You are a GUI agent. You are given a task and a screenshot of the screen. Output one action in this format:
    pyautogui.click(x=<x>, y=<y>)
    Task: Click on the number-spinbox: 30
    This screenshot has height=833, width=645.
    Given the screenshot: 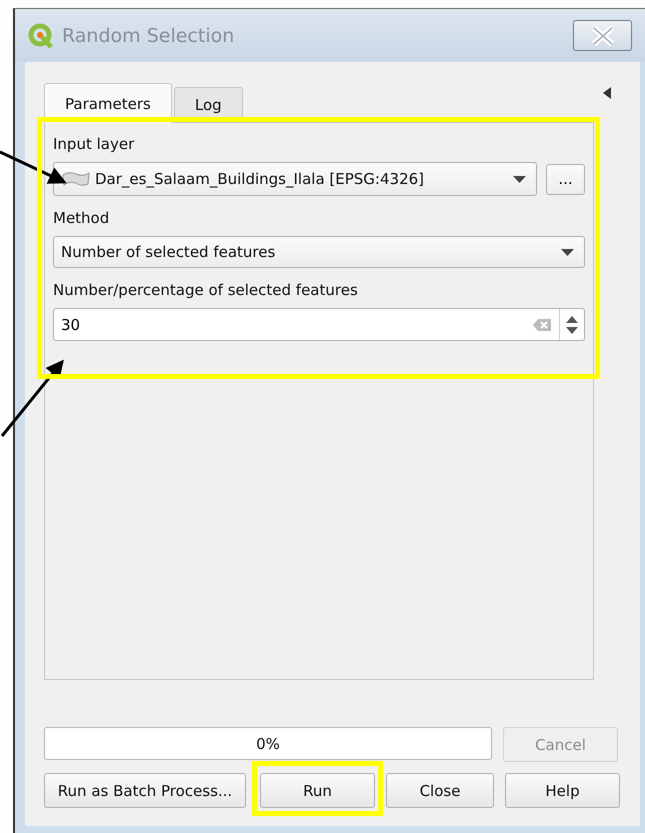 What is the action you would take?
    pyautogui.click(x=319, y=324)
    